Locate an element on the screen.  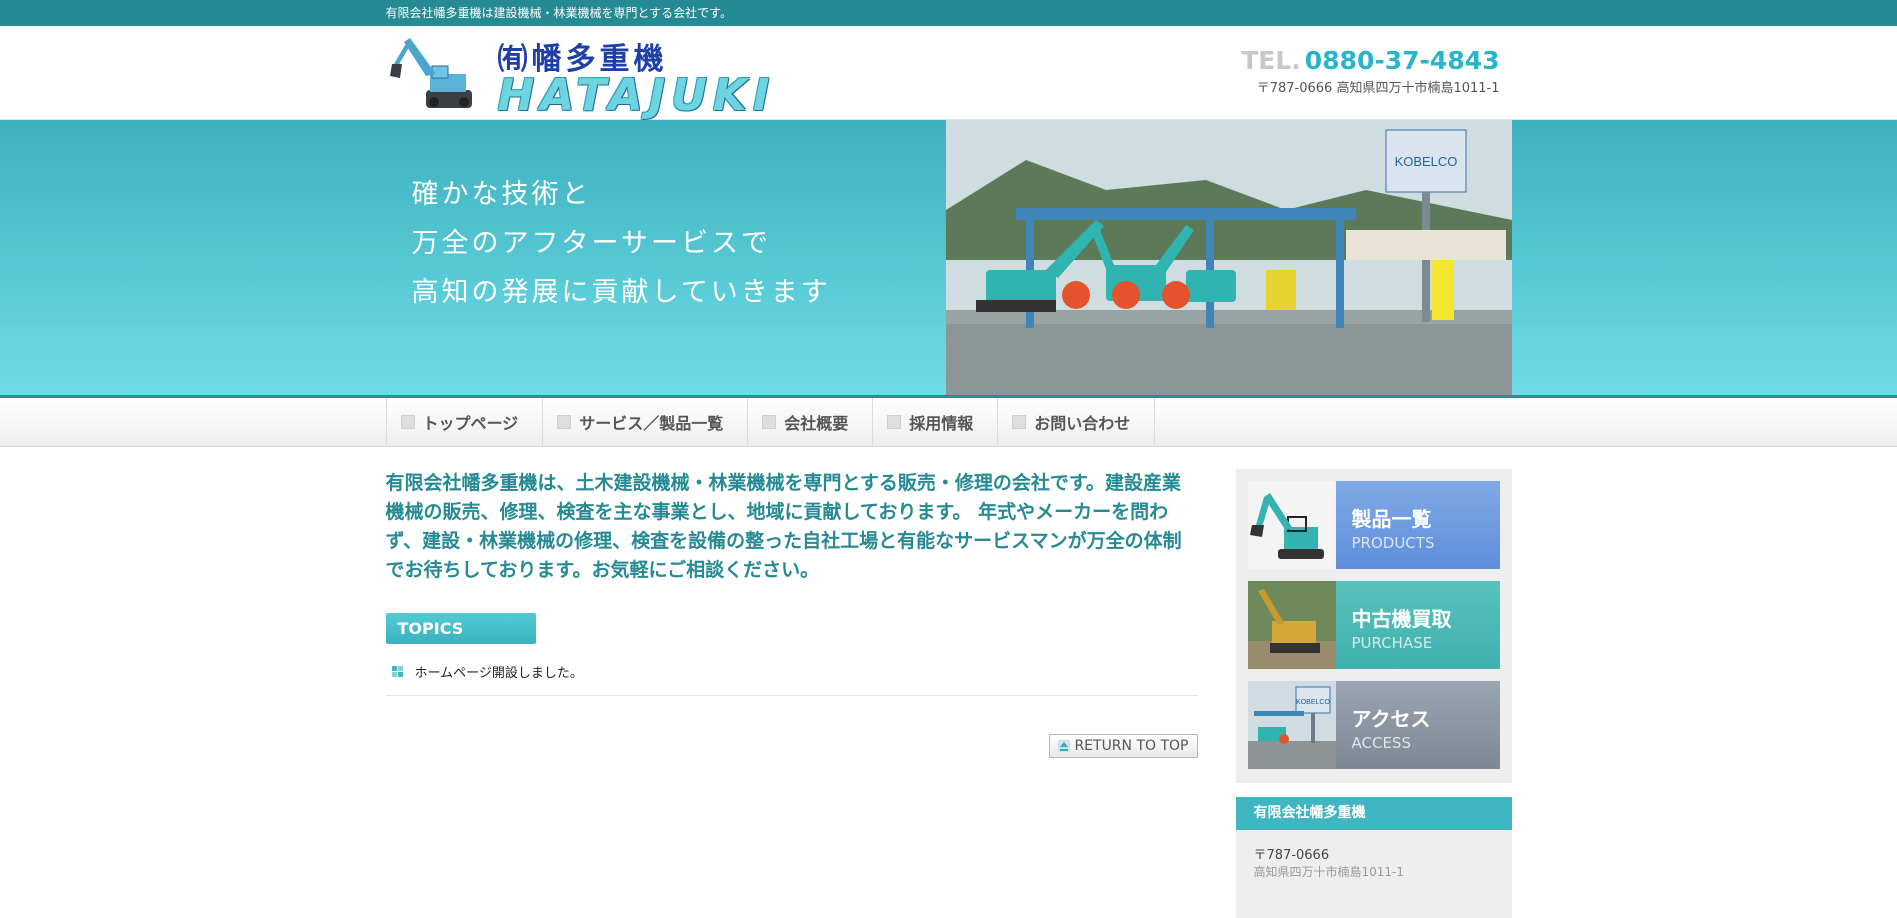
nav-item-label: サービス／製品一覧 is located at coordinates (651, 423).